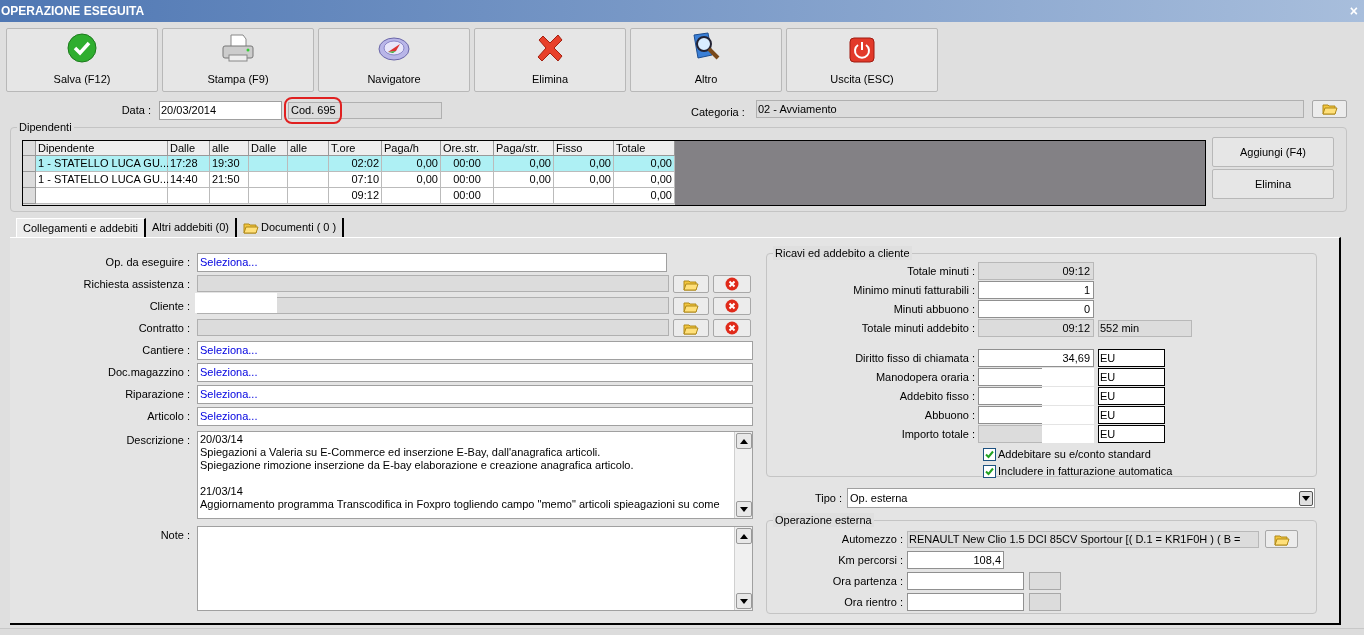 The image size is (1364, 635). I want to click on memo-text: 20/03/14 Spiegazioni a Valeria su E-Commerce ed inserzione E-Bay, dall'anagrafica articoli. Spiegazione rimozione inserzione da E-bay elaborazione e creazione anagrafica articolo. 21/03/14 Aggiornamento programma Transcodifica in Foxpro togliendo campo "memo" articoli spieagazioni su come, so click(460, 471).